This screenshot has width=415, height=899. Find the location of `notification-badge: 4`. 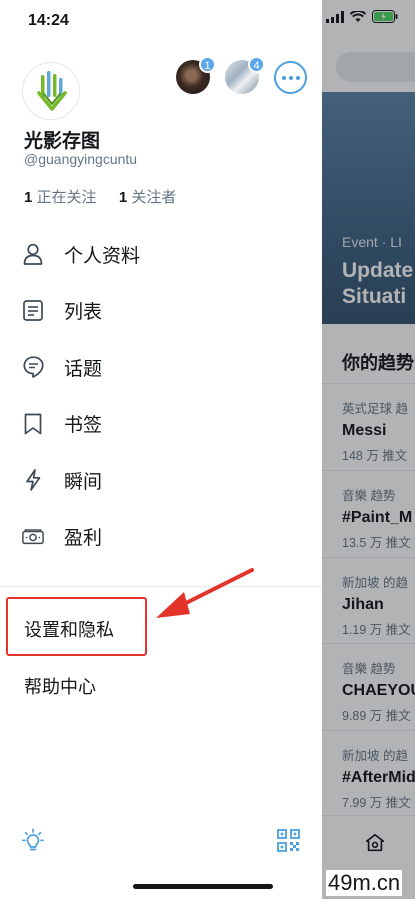

notification-badge: 4 is located at coordinates (256, 64).